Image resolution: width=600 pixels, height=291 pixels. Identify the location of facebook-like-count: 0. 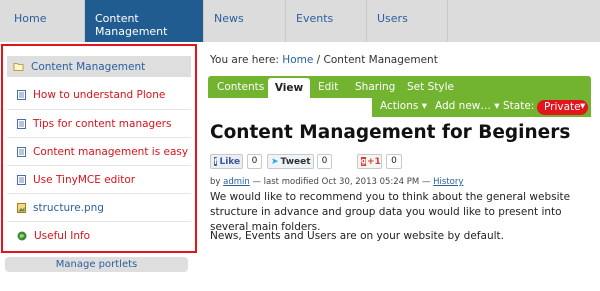
(254, 161).